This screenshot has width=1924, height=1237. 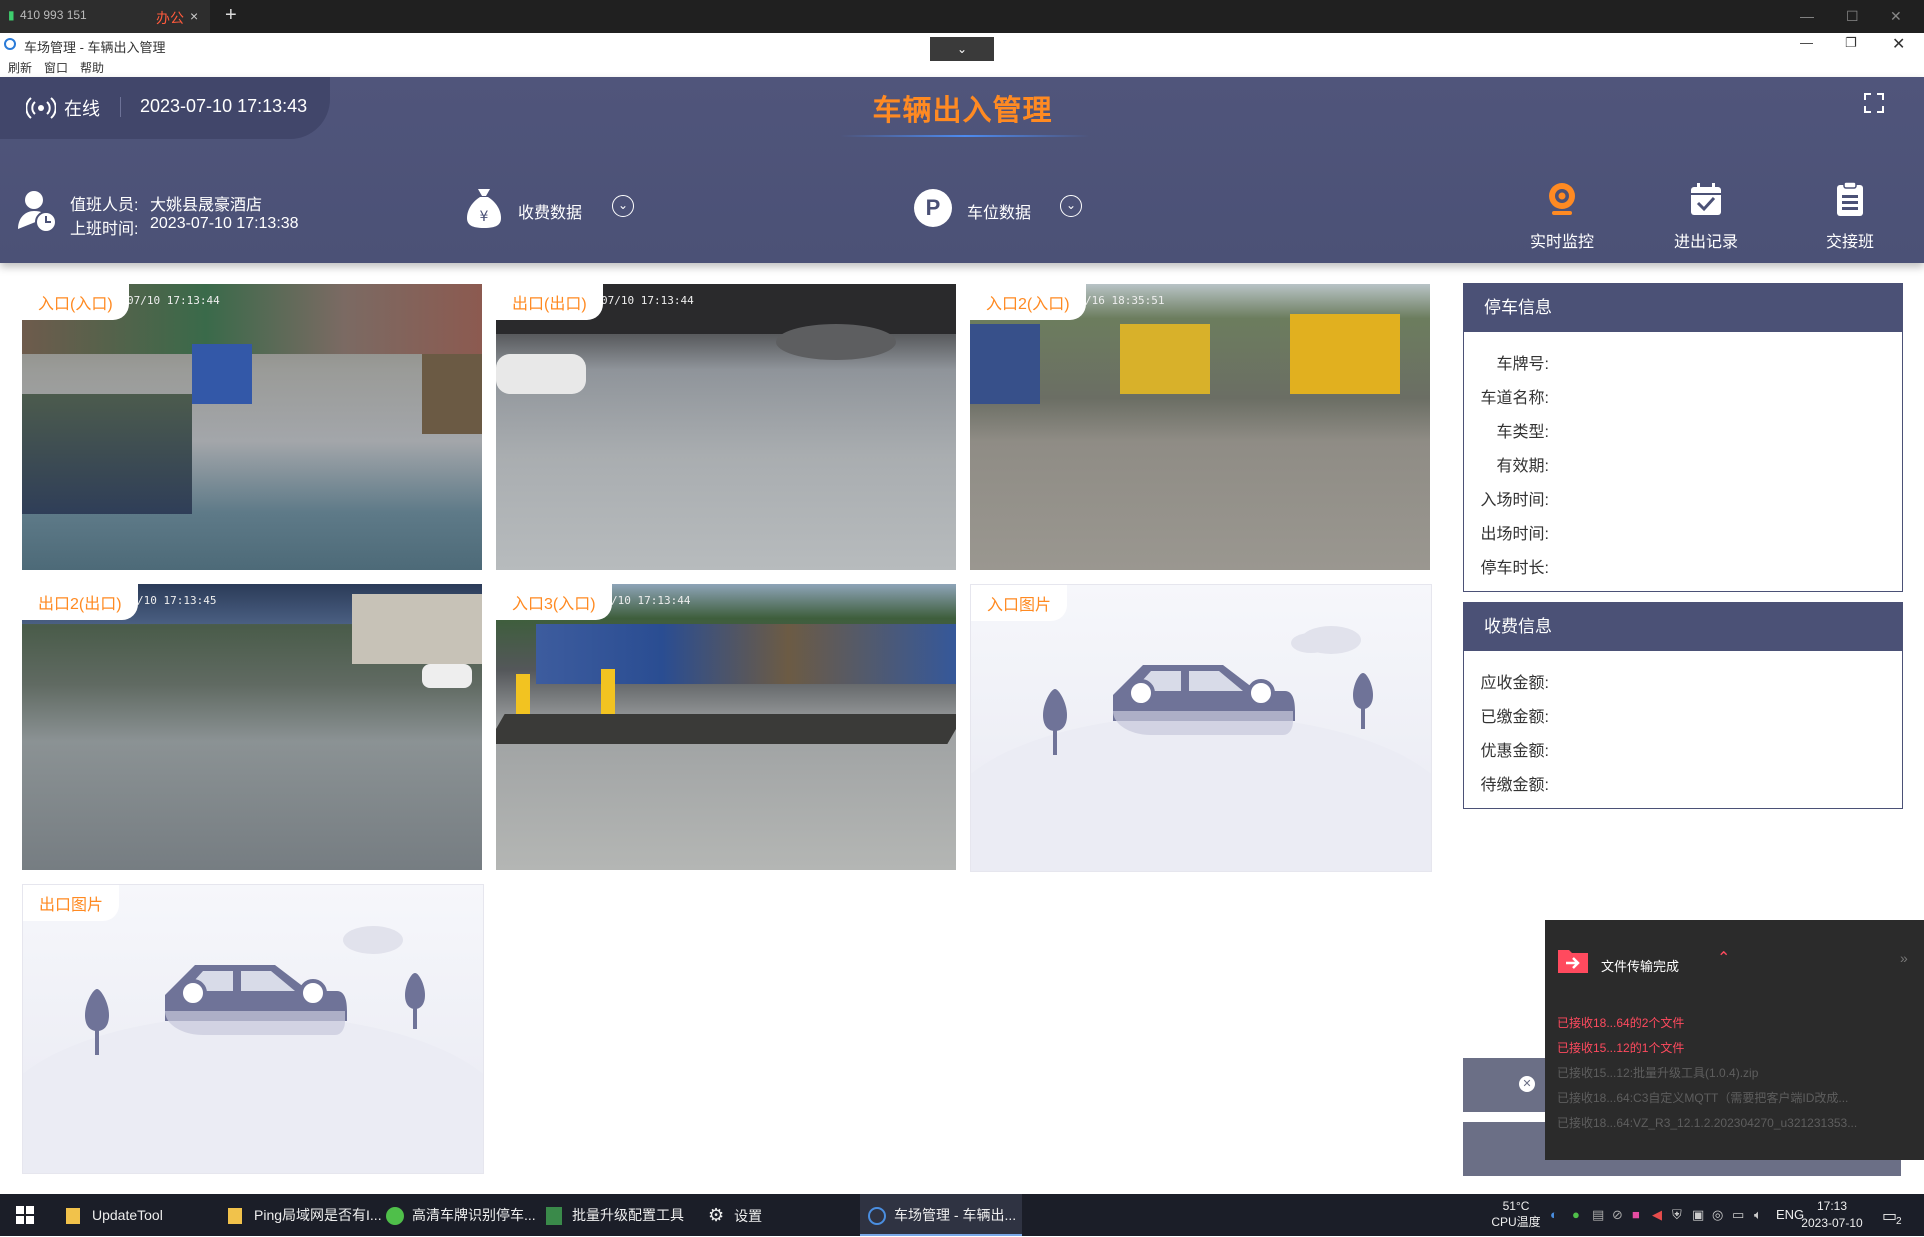 What do you see at coordinates (1849, 242) in the screenshot?
I see `shift-handover-label: 交接班` at bounding box center [1849, 242].